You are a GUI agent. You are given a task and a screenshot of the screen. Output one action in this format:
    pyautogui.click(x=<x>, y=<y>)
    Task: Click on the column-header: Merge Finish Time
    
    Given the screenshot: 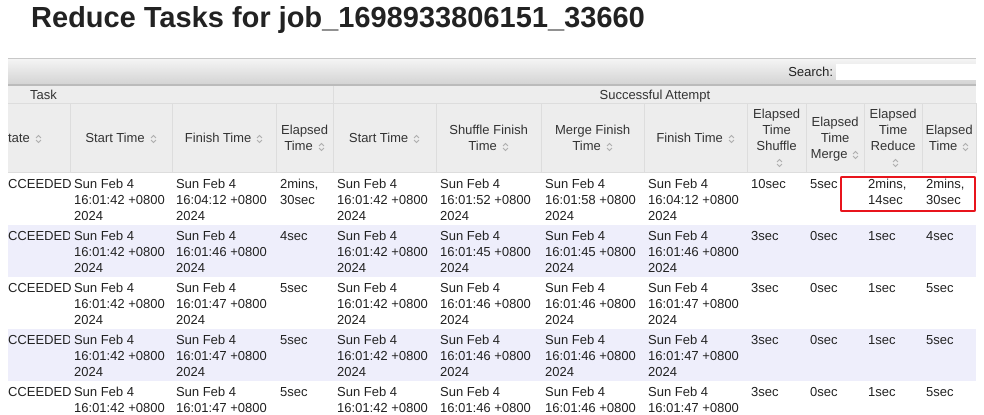 What is the action you would take?
    pyautogui.click(x=592, y=138)
    